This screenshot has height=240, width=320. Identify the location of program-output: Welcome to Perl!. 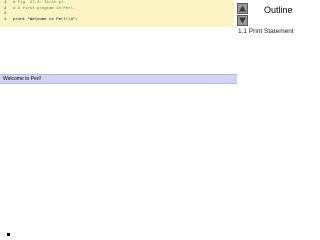
(118, 79).